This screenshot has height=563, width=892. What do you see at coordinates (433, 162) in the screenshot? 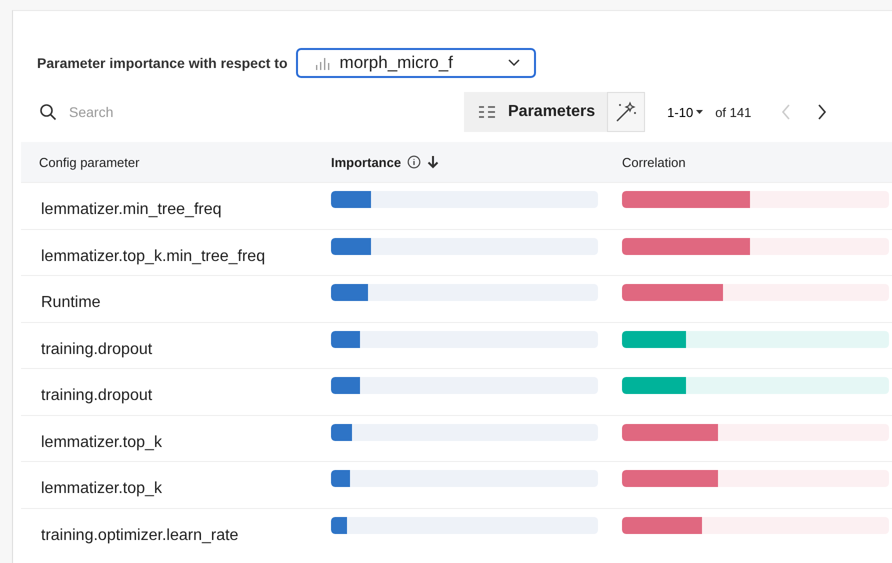
I see `sort-descending-icon` at bounding box center [433, 162].